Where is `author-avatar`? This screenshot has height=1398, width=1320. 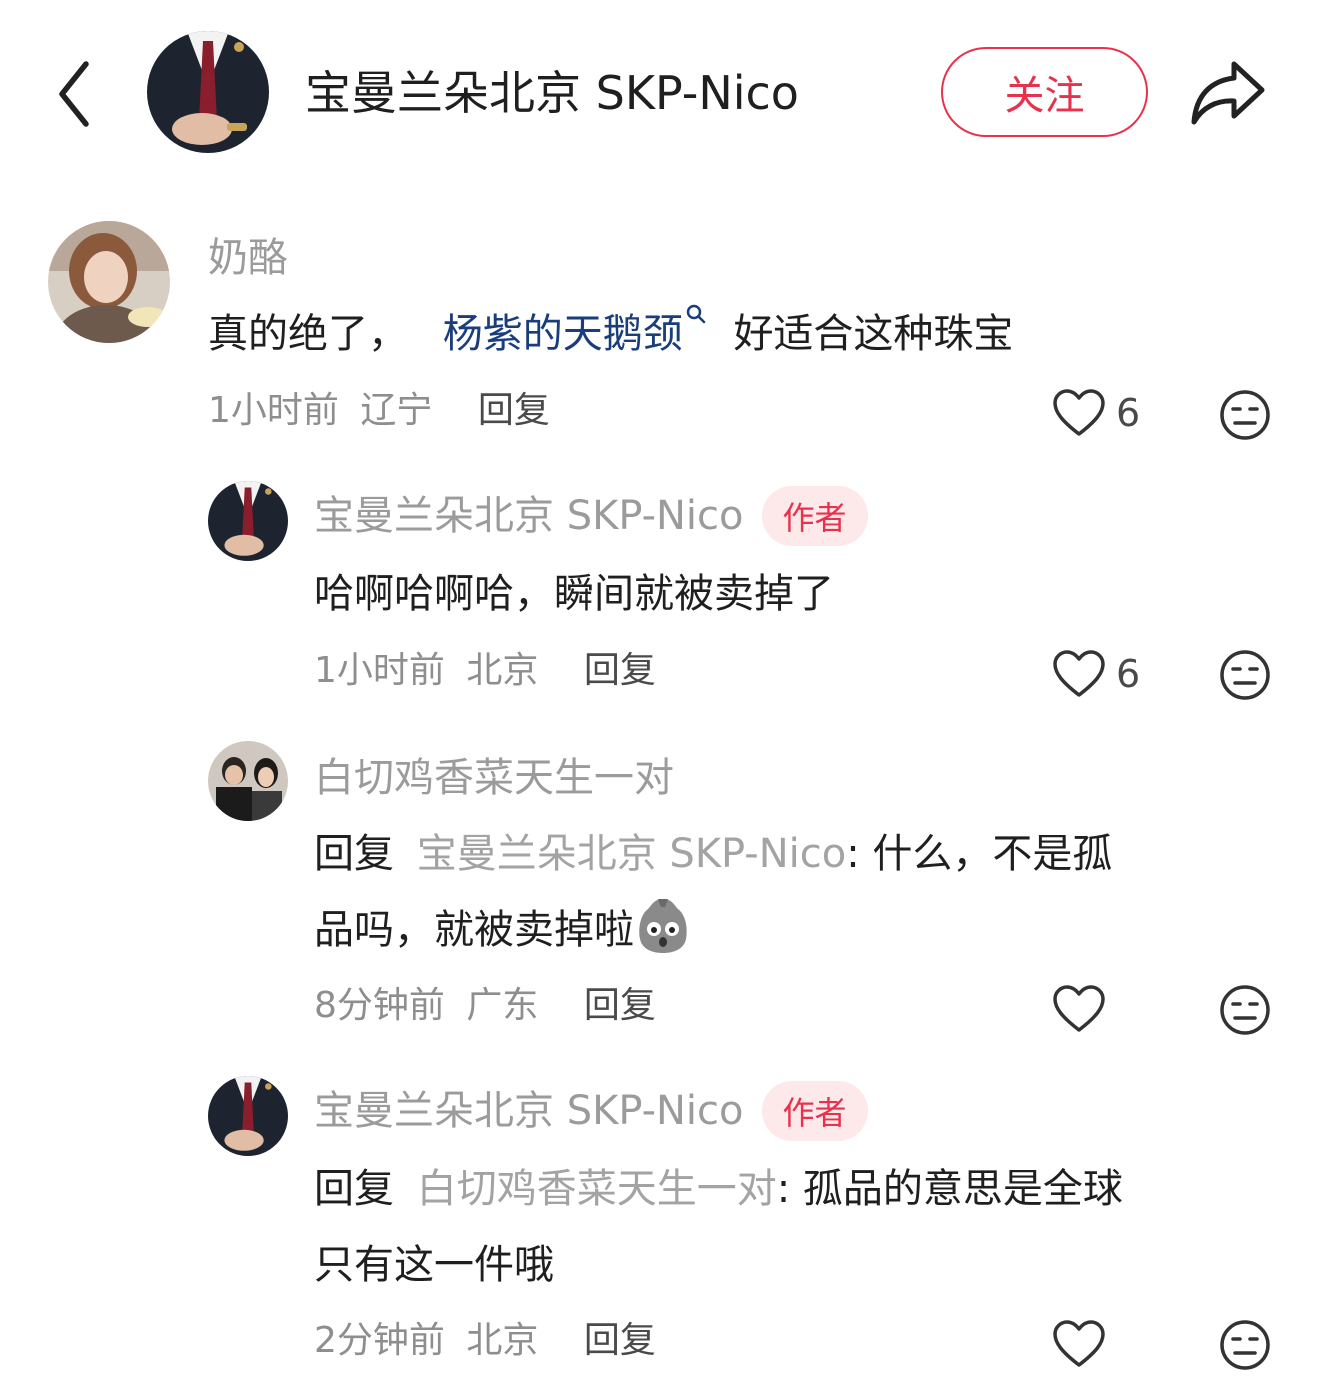
author-avatar is located at coordinates (208, 92).